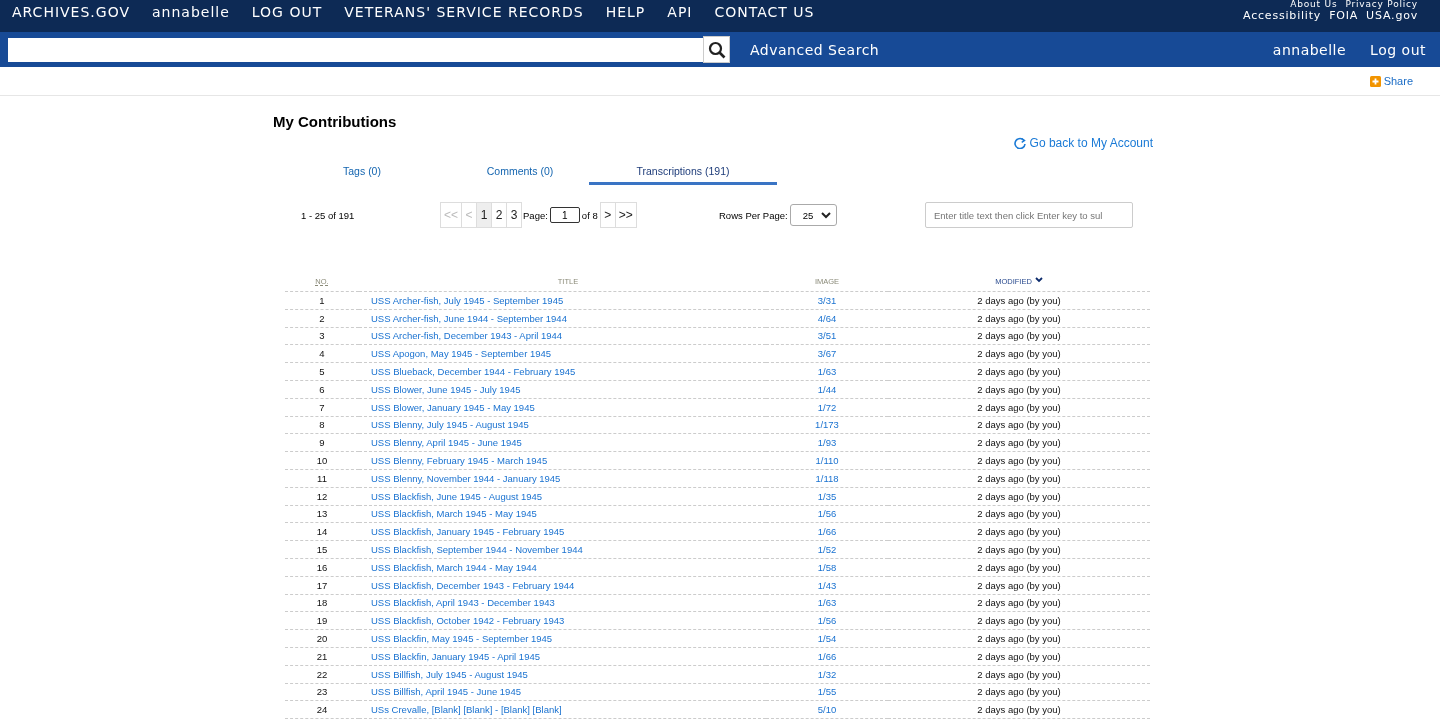 This screenshot has height=726, width=1440. What do you see at coordinates (469, 318) in the screenshot?
I see `record-title-link: USS Archer-fish, June 1944 - September 1944` at bounding box center [469, 318].